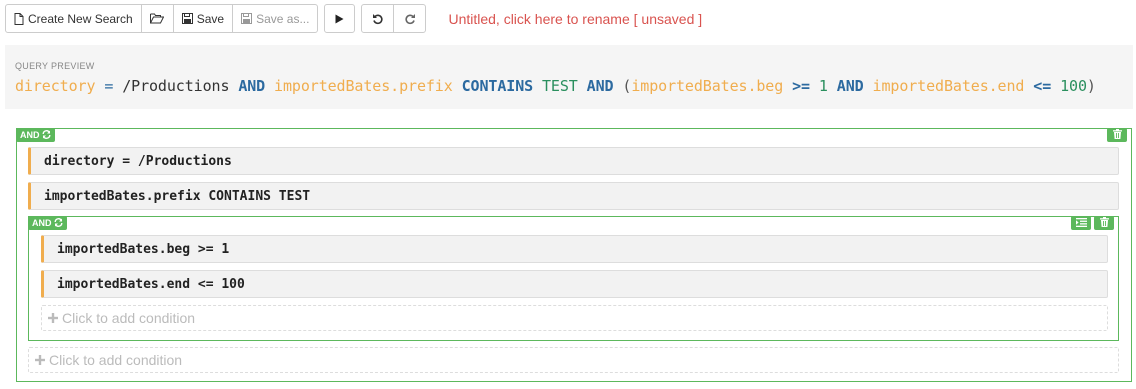 This screenshot has height=389, width=1136. What do you see at coordinates (19, 18) in the screenshot?
I see `file-icon` at bounding box center [19, 18].